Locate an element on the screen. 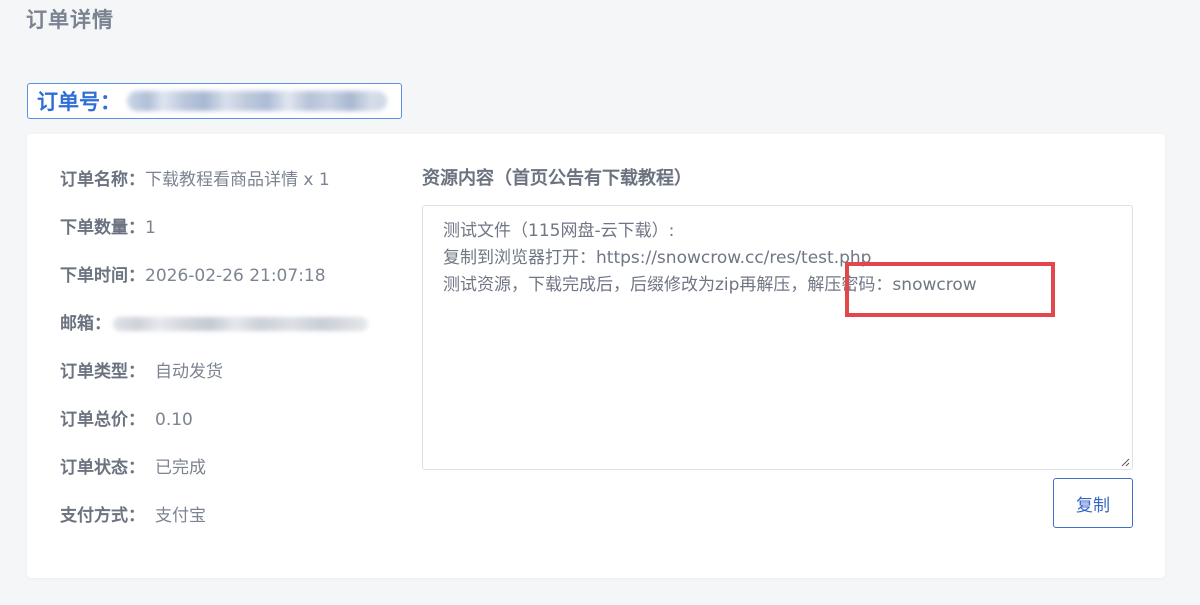 The image size is (1200, 605). copy-button: 复制 is located at coordinates (1093, 503).